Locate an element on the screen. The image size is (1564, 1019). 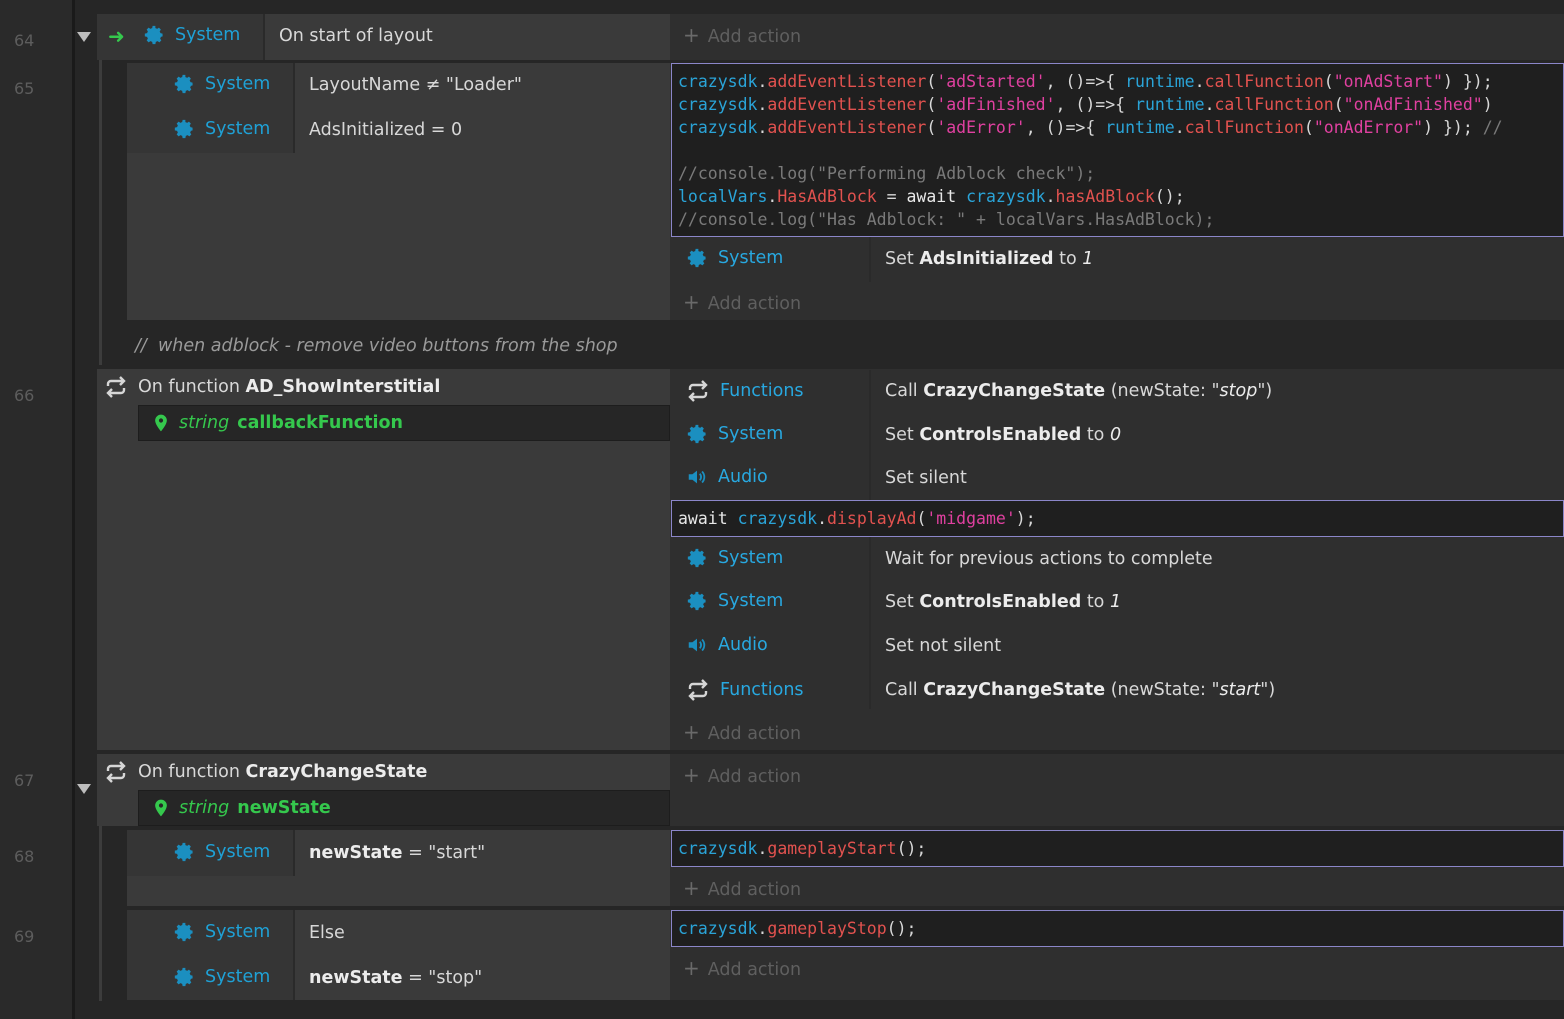
line-number: 68 is located at coordinates (24, 856).